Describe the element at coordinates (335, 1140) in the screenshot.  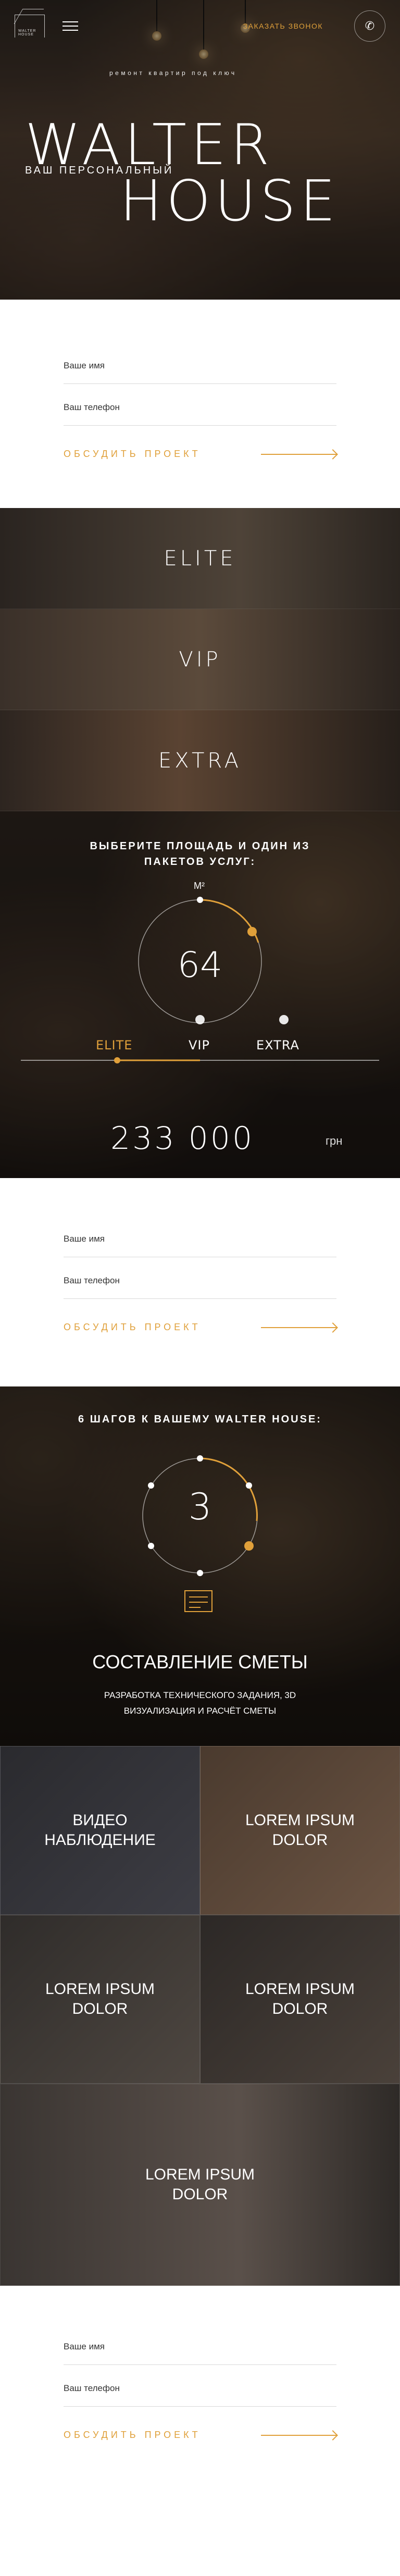
I see `currency-label: грн` at that location.